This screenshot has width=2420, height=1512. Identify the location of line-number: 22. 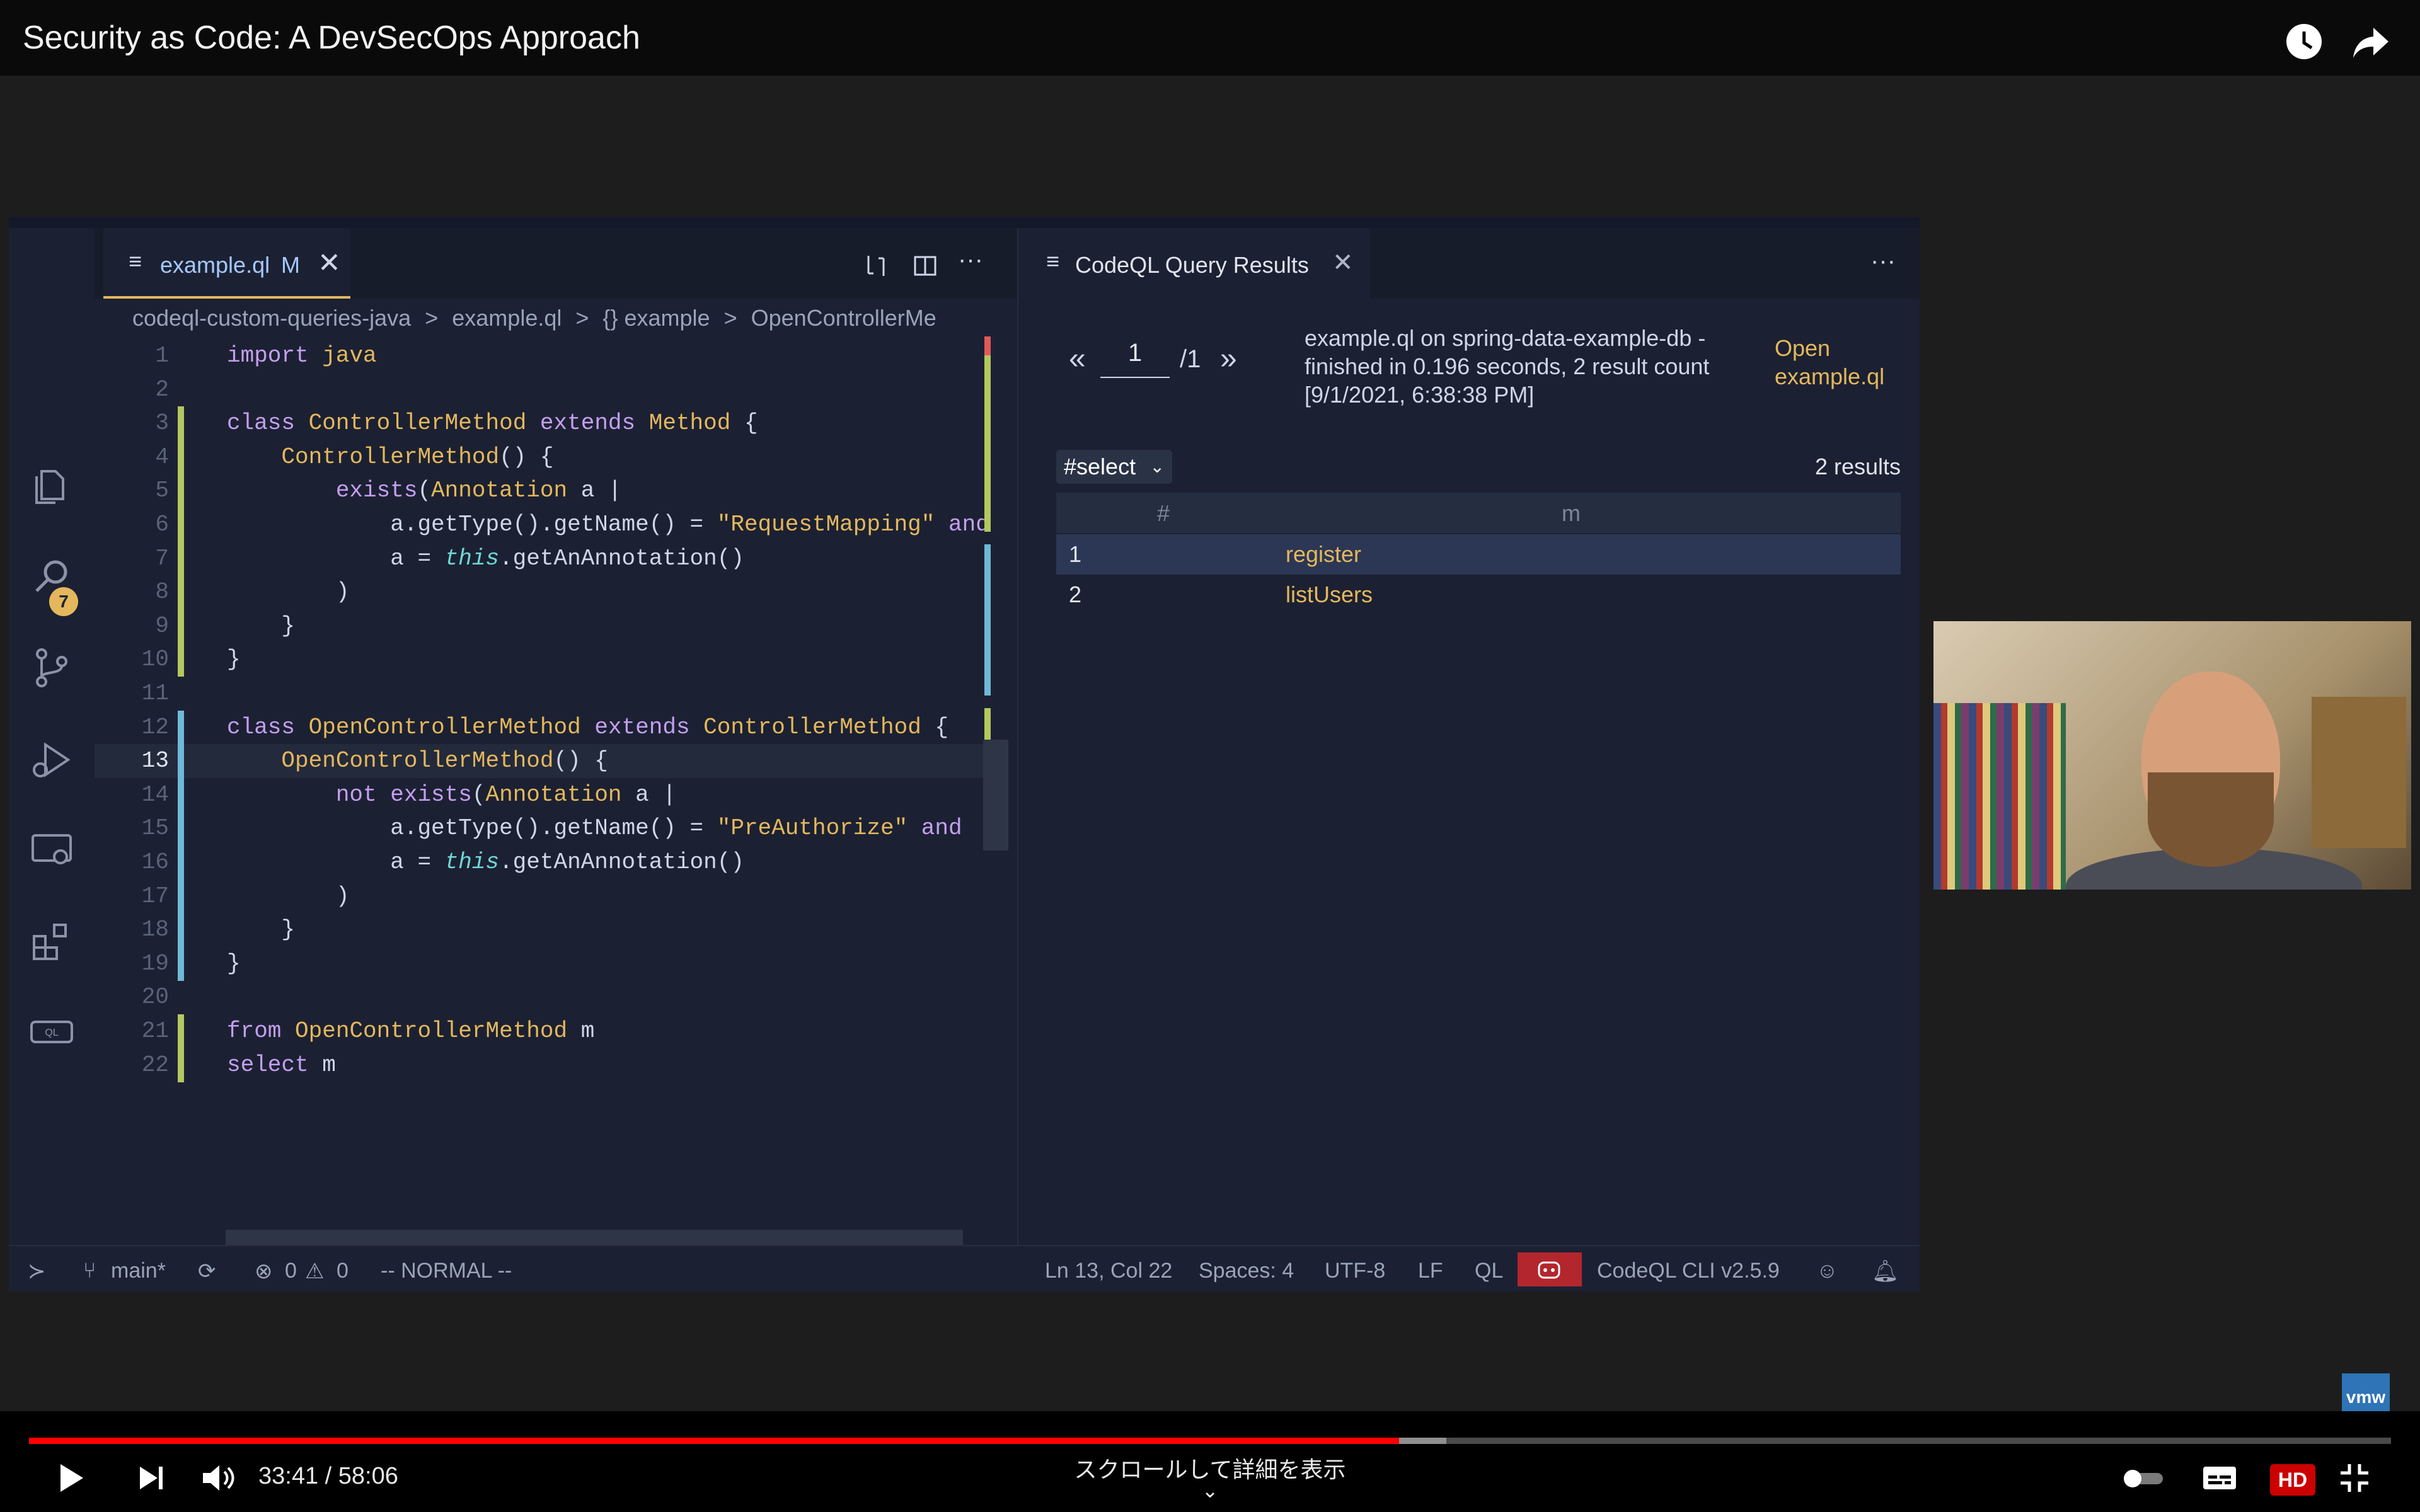
(132, 1065).